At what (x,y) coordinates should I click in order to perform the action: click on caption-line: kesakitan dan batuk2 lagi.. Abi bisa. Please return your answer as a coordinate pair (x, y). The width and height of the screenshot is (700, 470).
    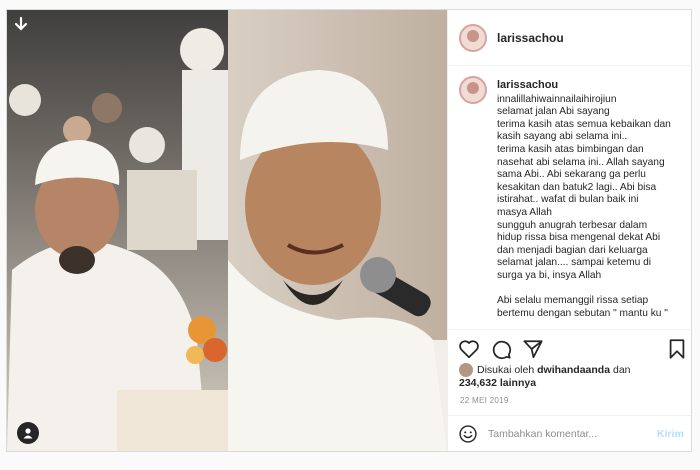
    Looking at the image, I should click on (577, 187).